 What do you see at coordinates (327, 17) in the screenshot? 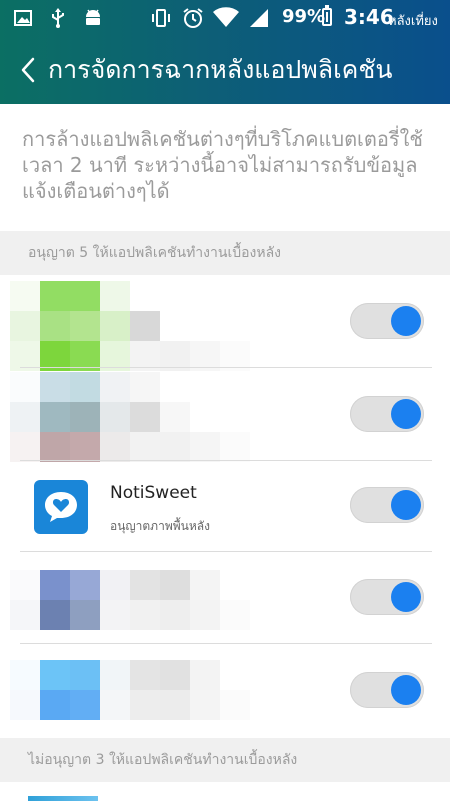
I see `battery-icon` at bounding box center [327, 17].